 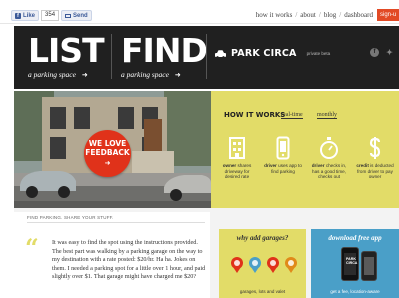 I want to click on tab-real-time: real-time, so click(x=292, y=115).